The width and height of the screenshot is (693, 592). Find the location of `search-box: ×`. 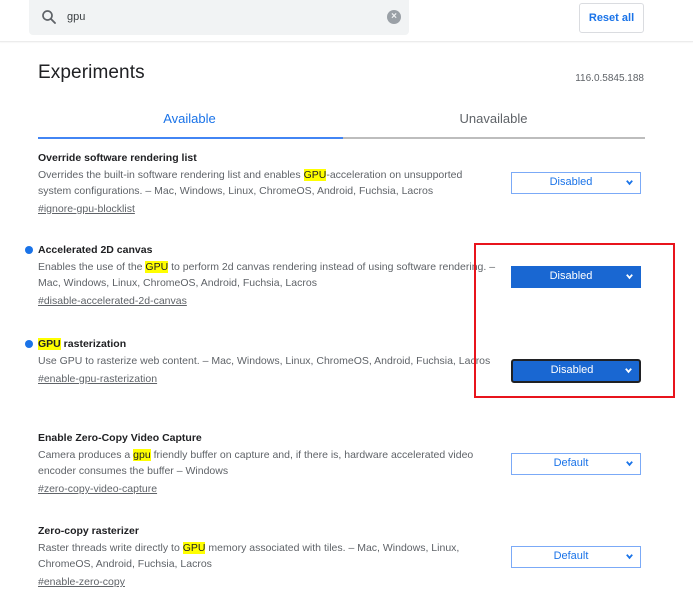

search-box: × is located at coordinates (219, 17).